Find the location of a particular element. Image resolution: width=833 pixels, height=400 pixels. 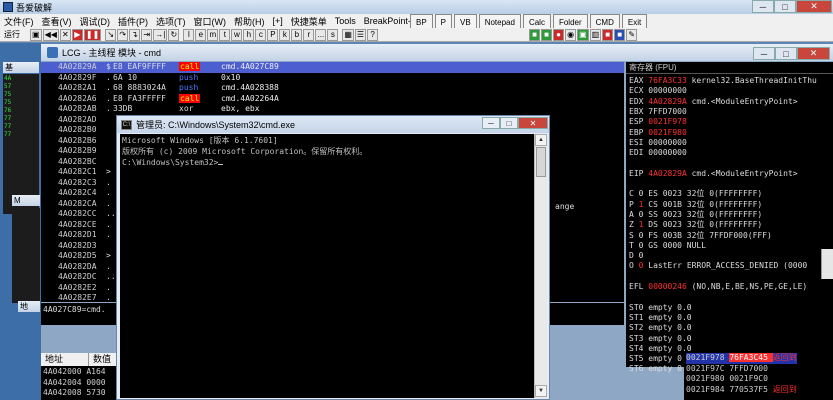

dump-col-address: 地址 is located at coordinates (65, 359).